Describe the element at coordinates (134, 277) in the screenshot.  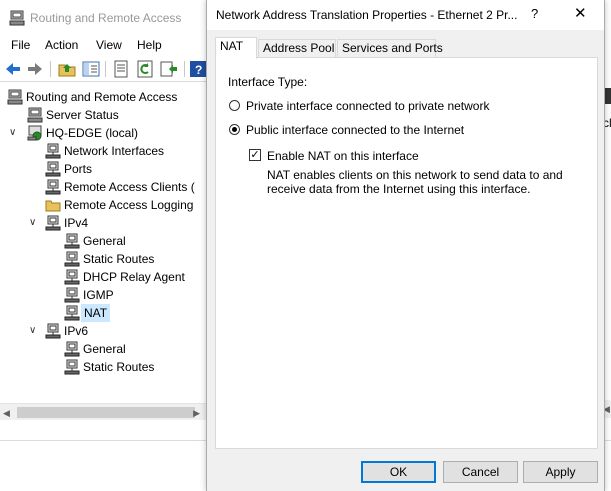
I see `tree-node-label: DHCP Relay Agent` at that location.